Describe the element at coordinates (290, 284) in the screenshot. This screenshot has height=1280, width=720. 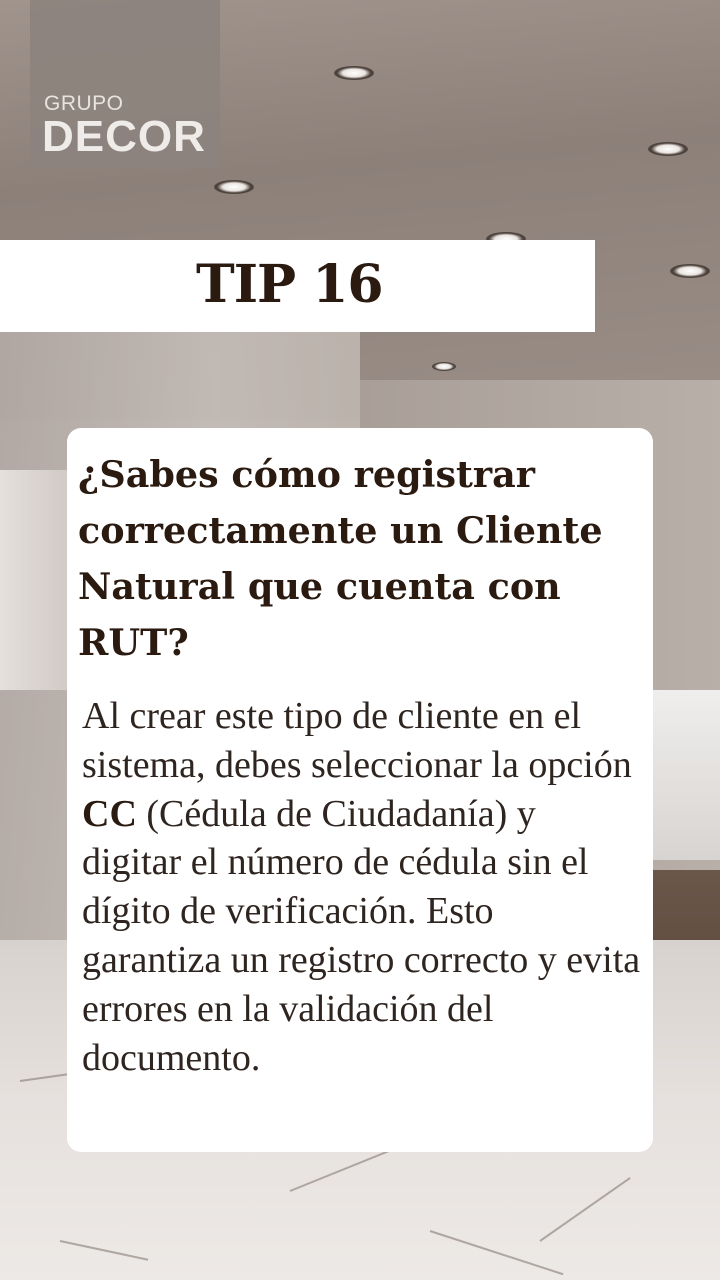
I see `tip-title: TIP 16` at that location.